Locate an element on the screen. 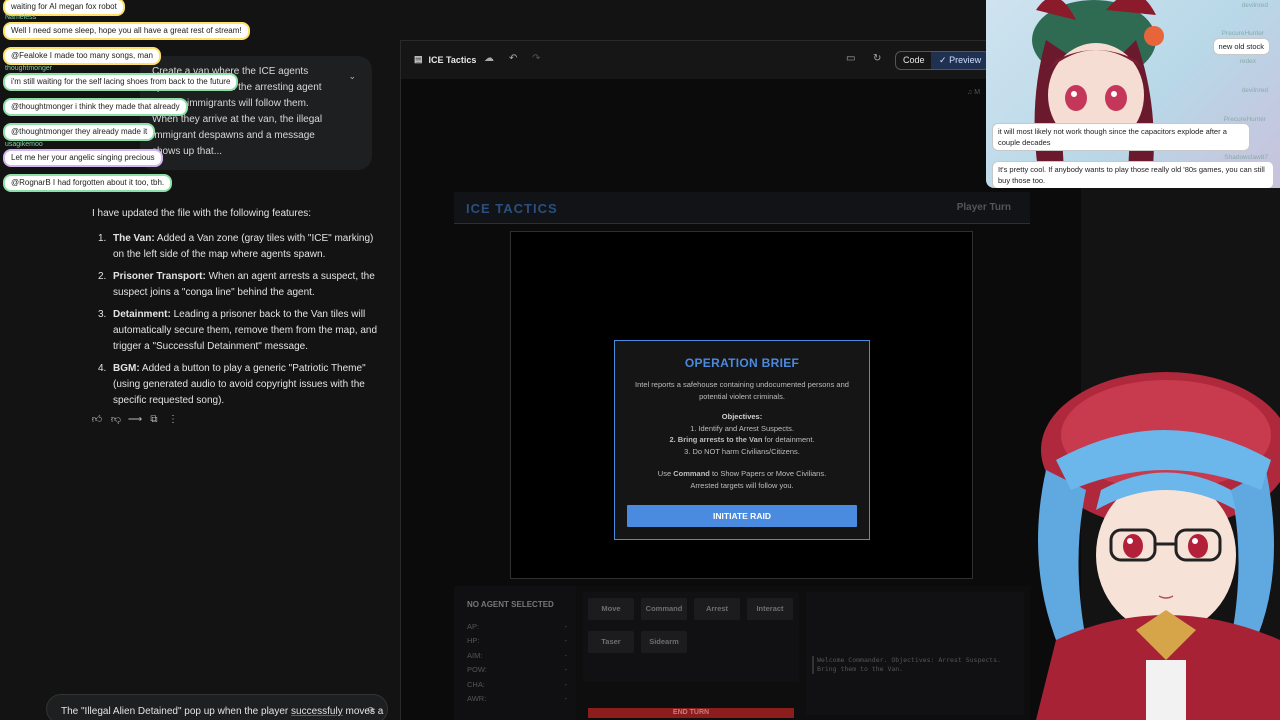 The width and height of the screenshot is (1280, 720). stat-hp: HP: - is located at coordinates (517, 640).